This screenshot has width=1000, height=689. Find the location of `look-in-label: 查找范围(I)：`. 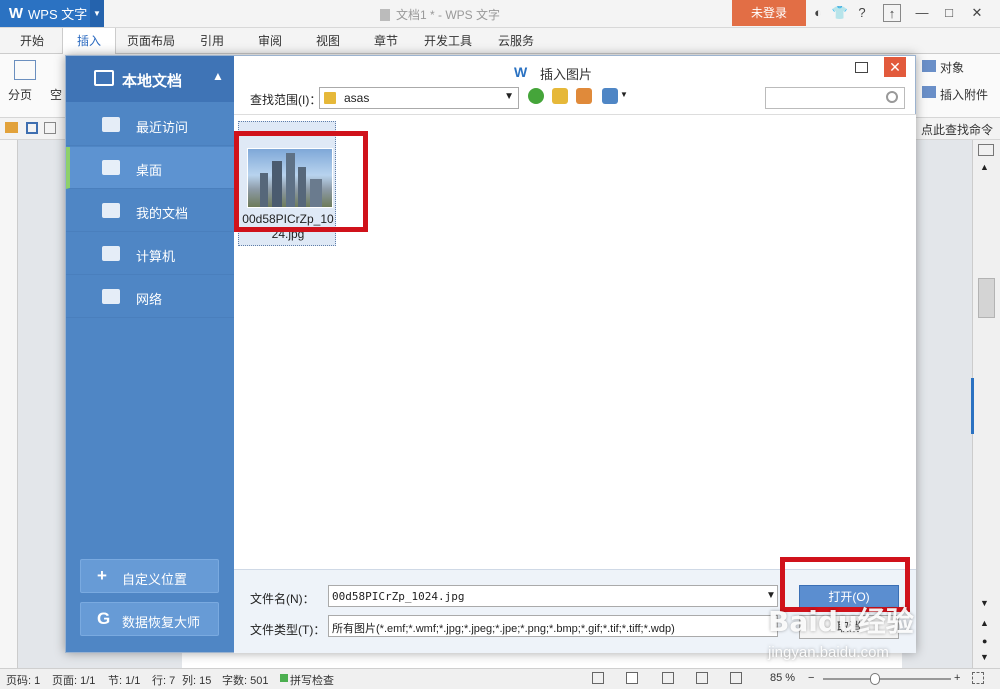

look-in-label: 查找范围(I)： is located at coordinates (286, 100).